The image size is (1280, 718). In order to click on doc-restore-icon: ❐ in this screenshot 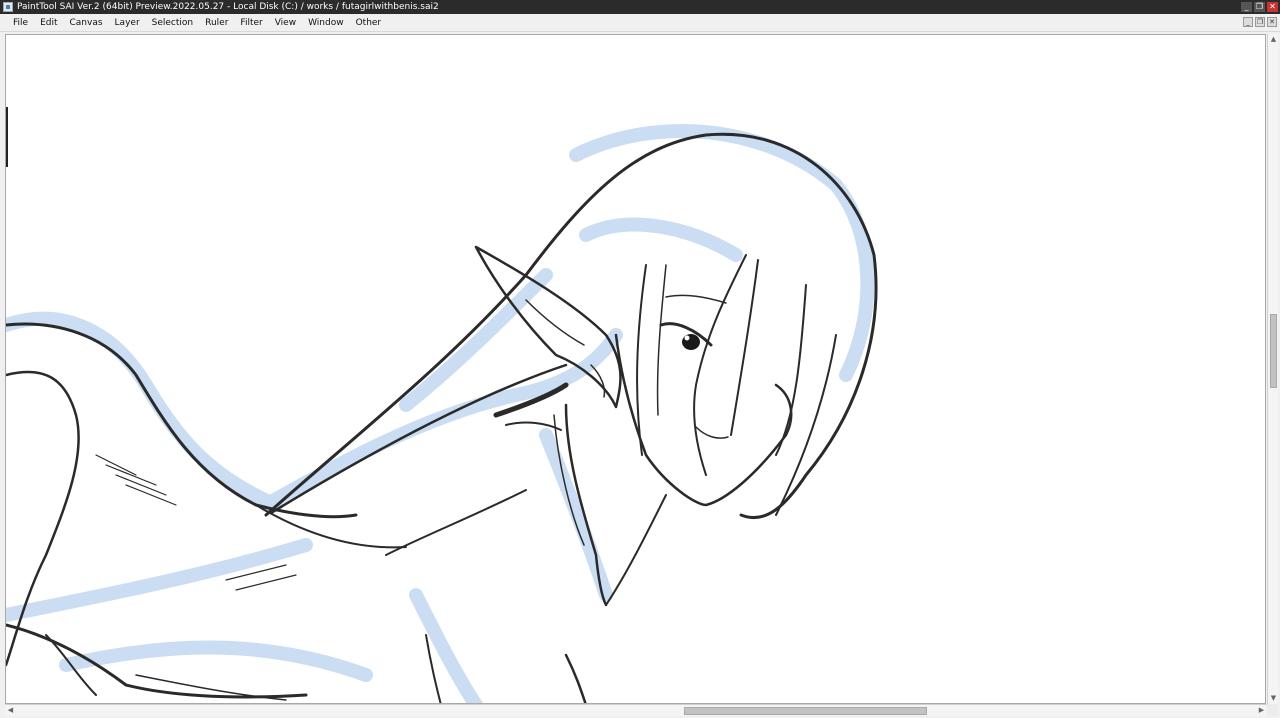, I will do `click(1260, 22)`.